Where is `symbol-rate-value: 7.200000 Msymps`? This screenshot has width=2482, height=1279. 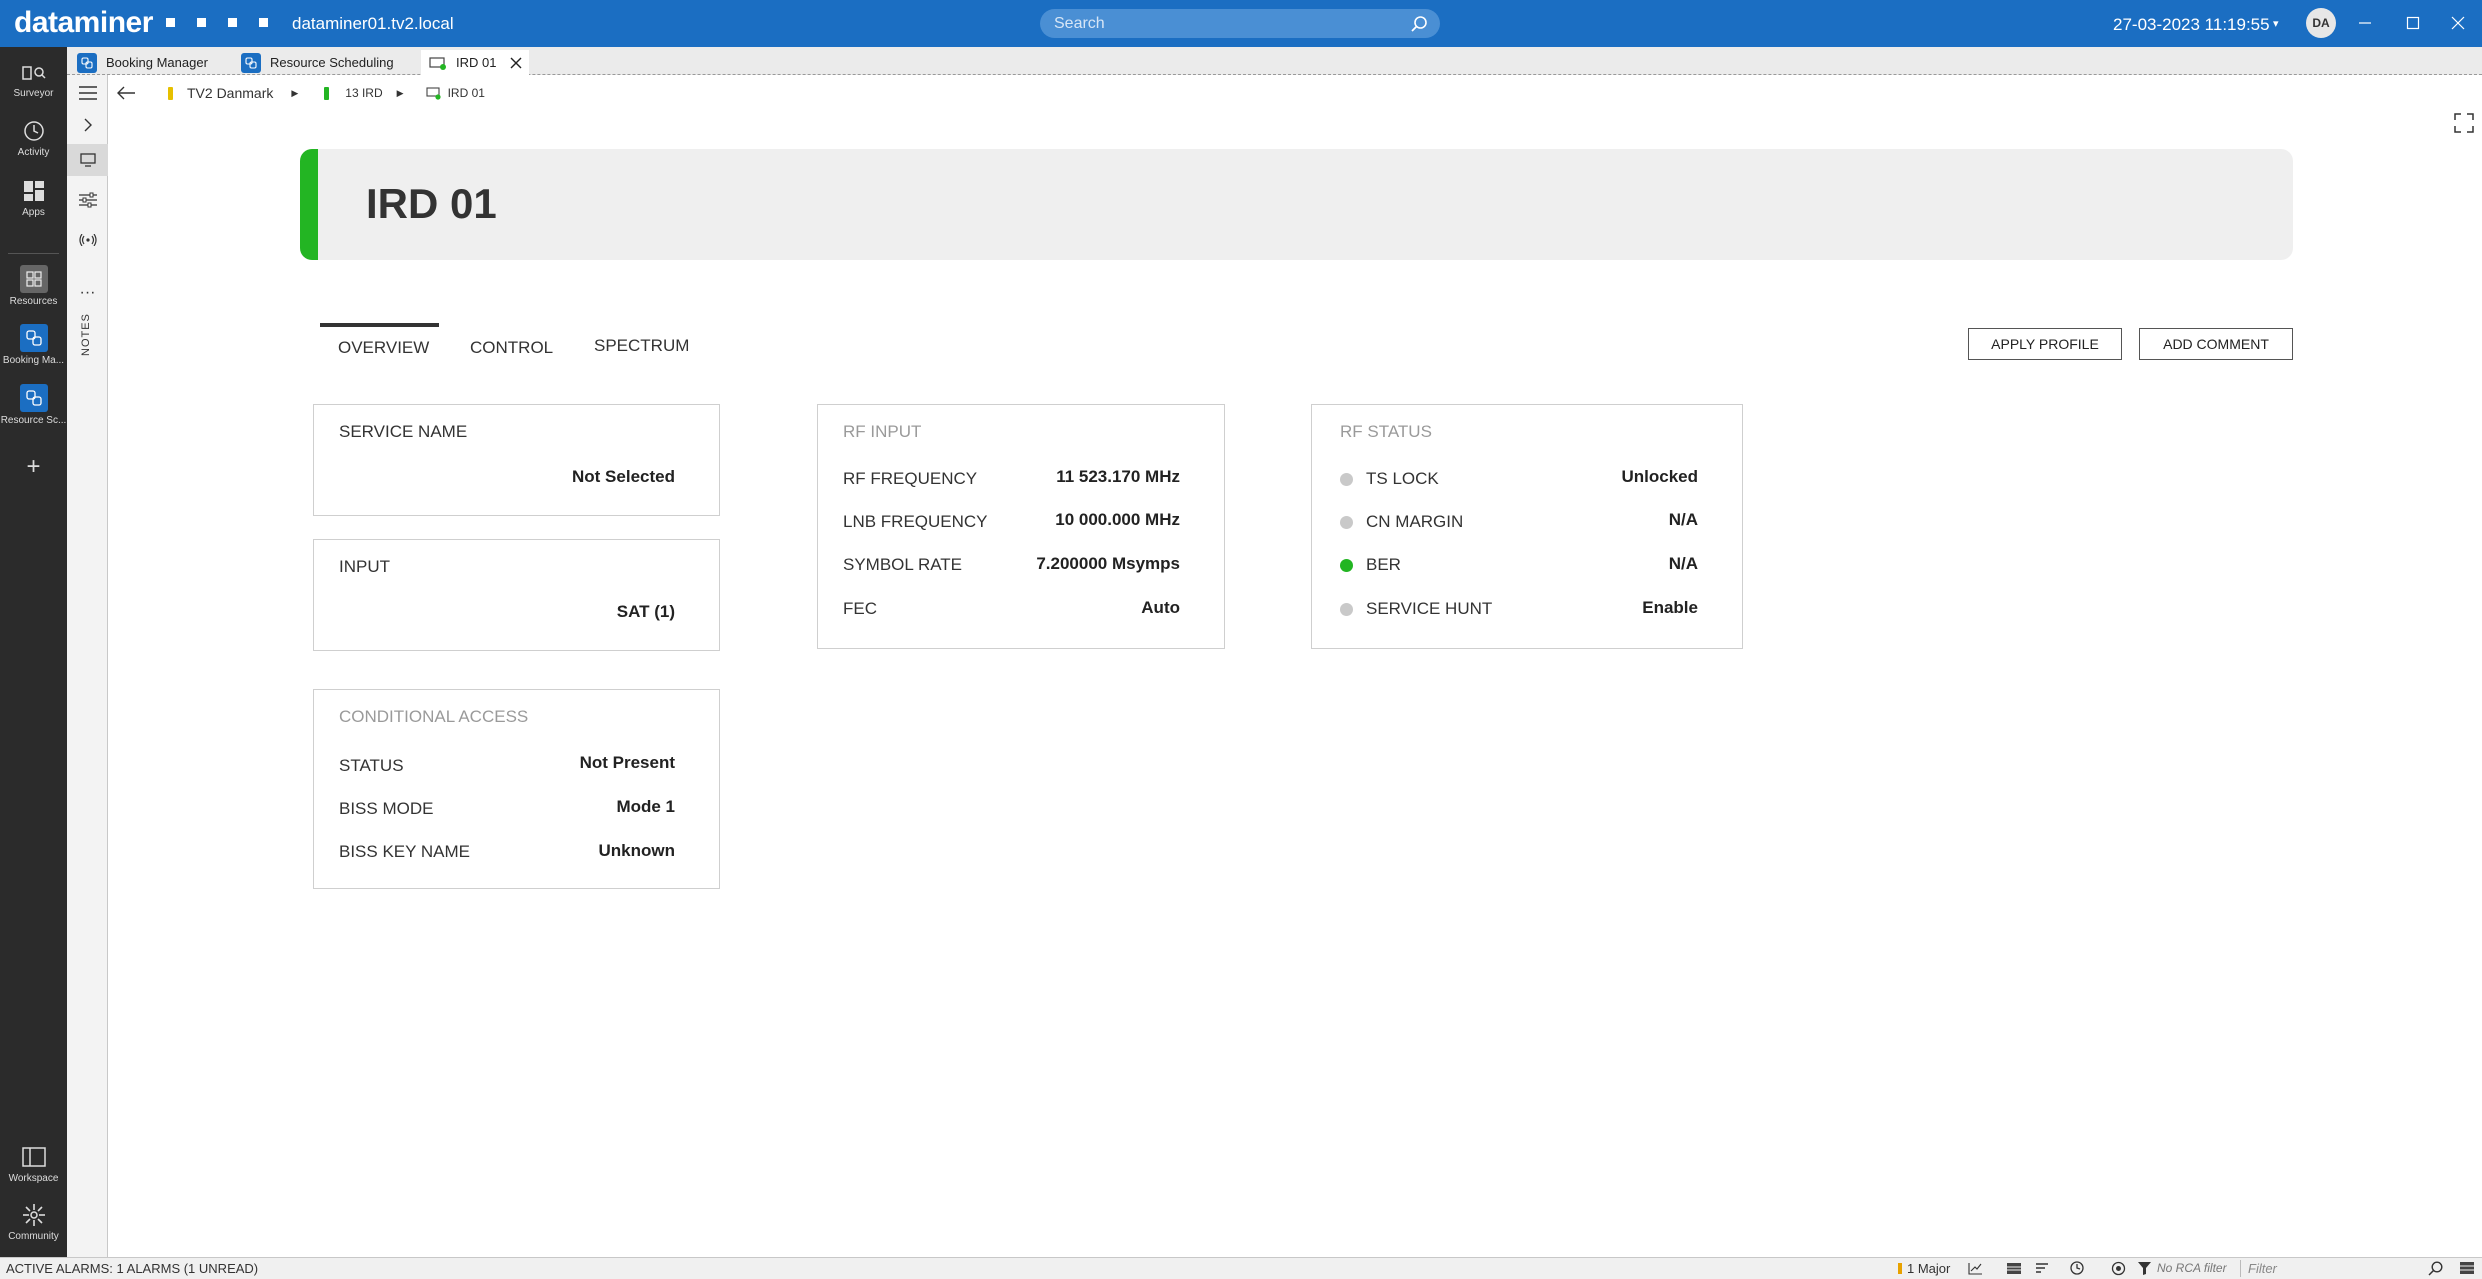 symbol-rate-value: 7.200000 Msymps is located at coordinates (1108, 563).